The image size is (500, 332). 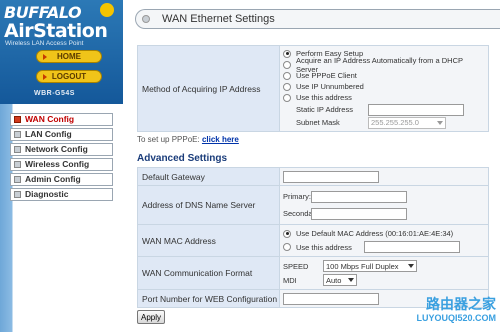 What do you see at coordinates (287, 233) in the screenshot?
I see `radio-default-mac` at bounding box center [287, 233].